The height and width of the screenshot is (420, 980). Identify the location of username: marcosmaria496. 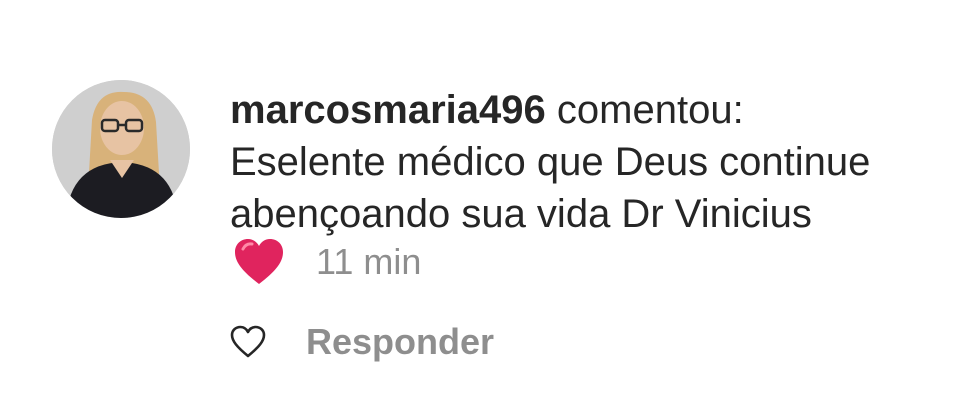
(388, 110).